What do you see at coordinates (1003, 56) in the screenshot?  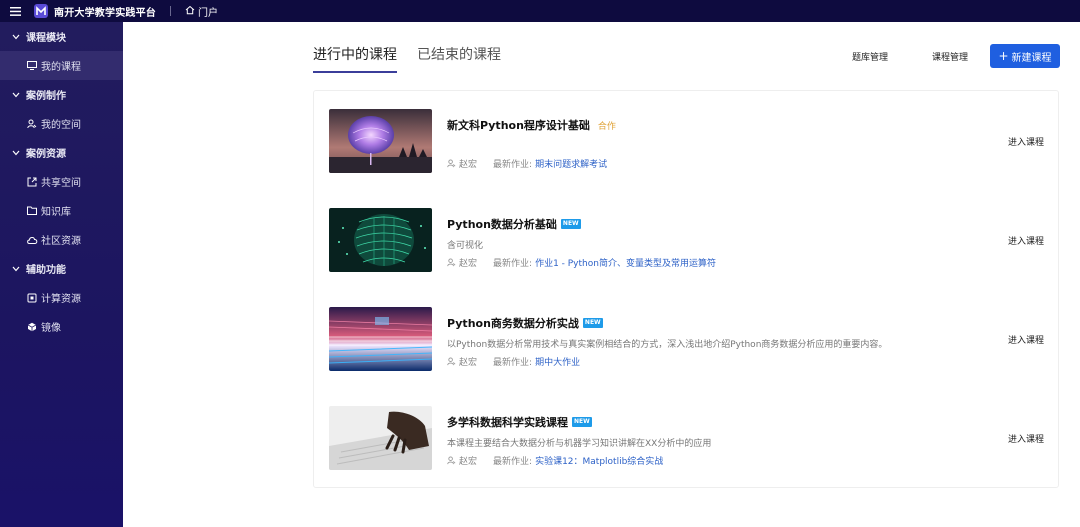 I see `plus-icon: +` at bounding box center [1003, 56].